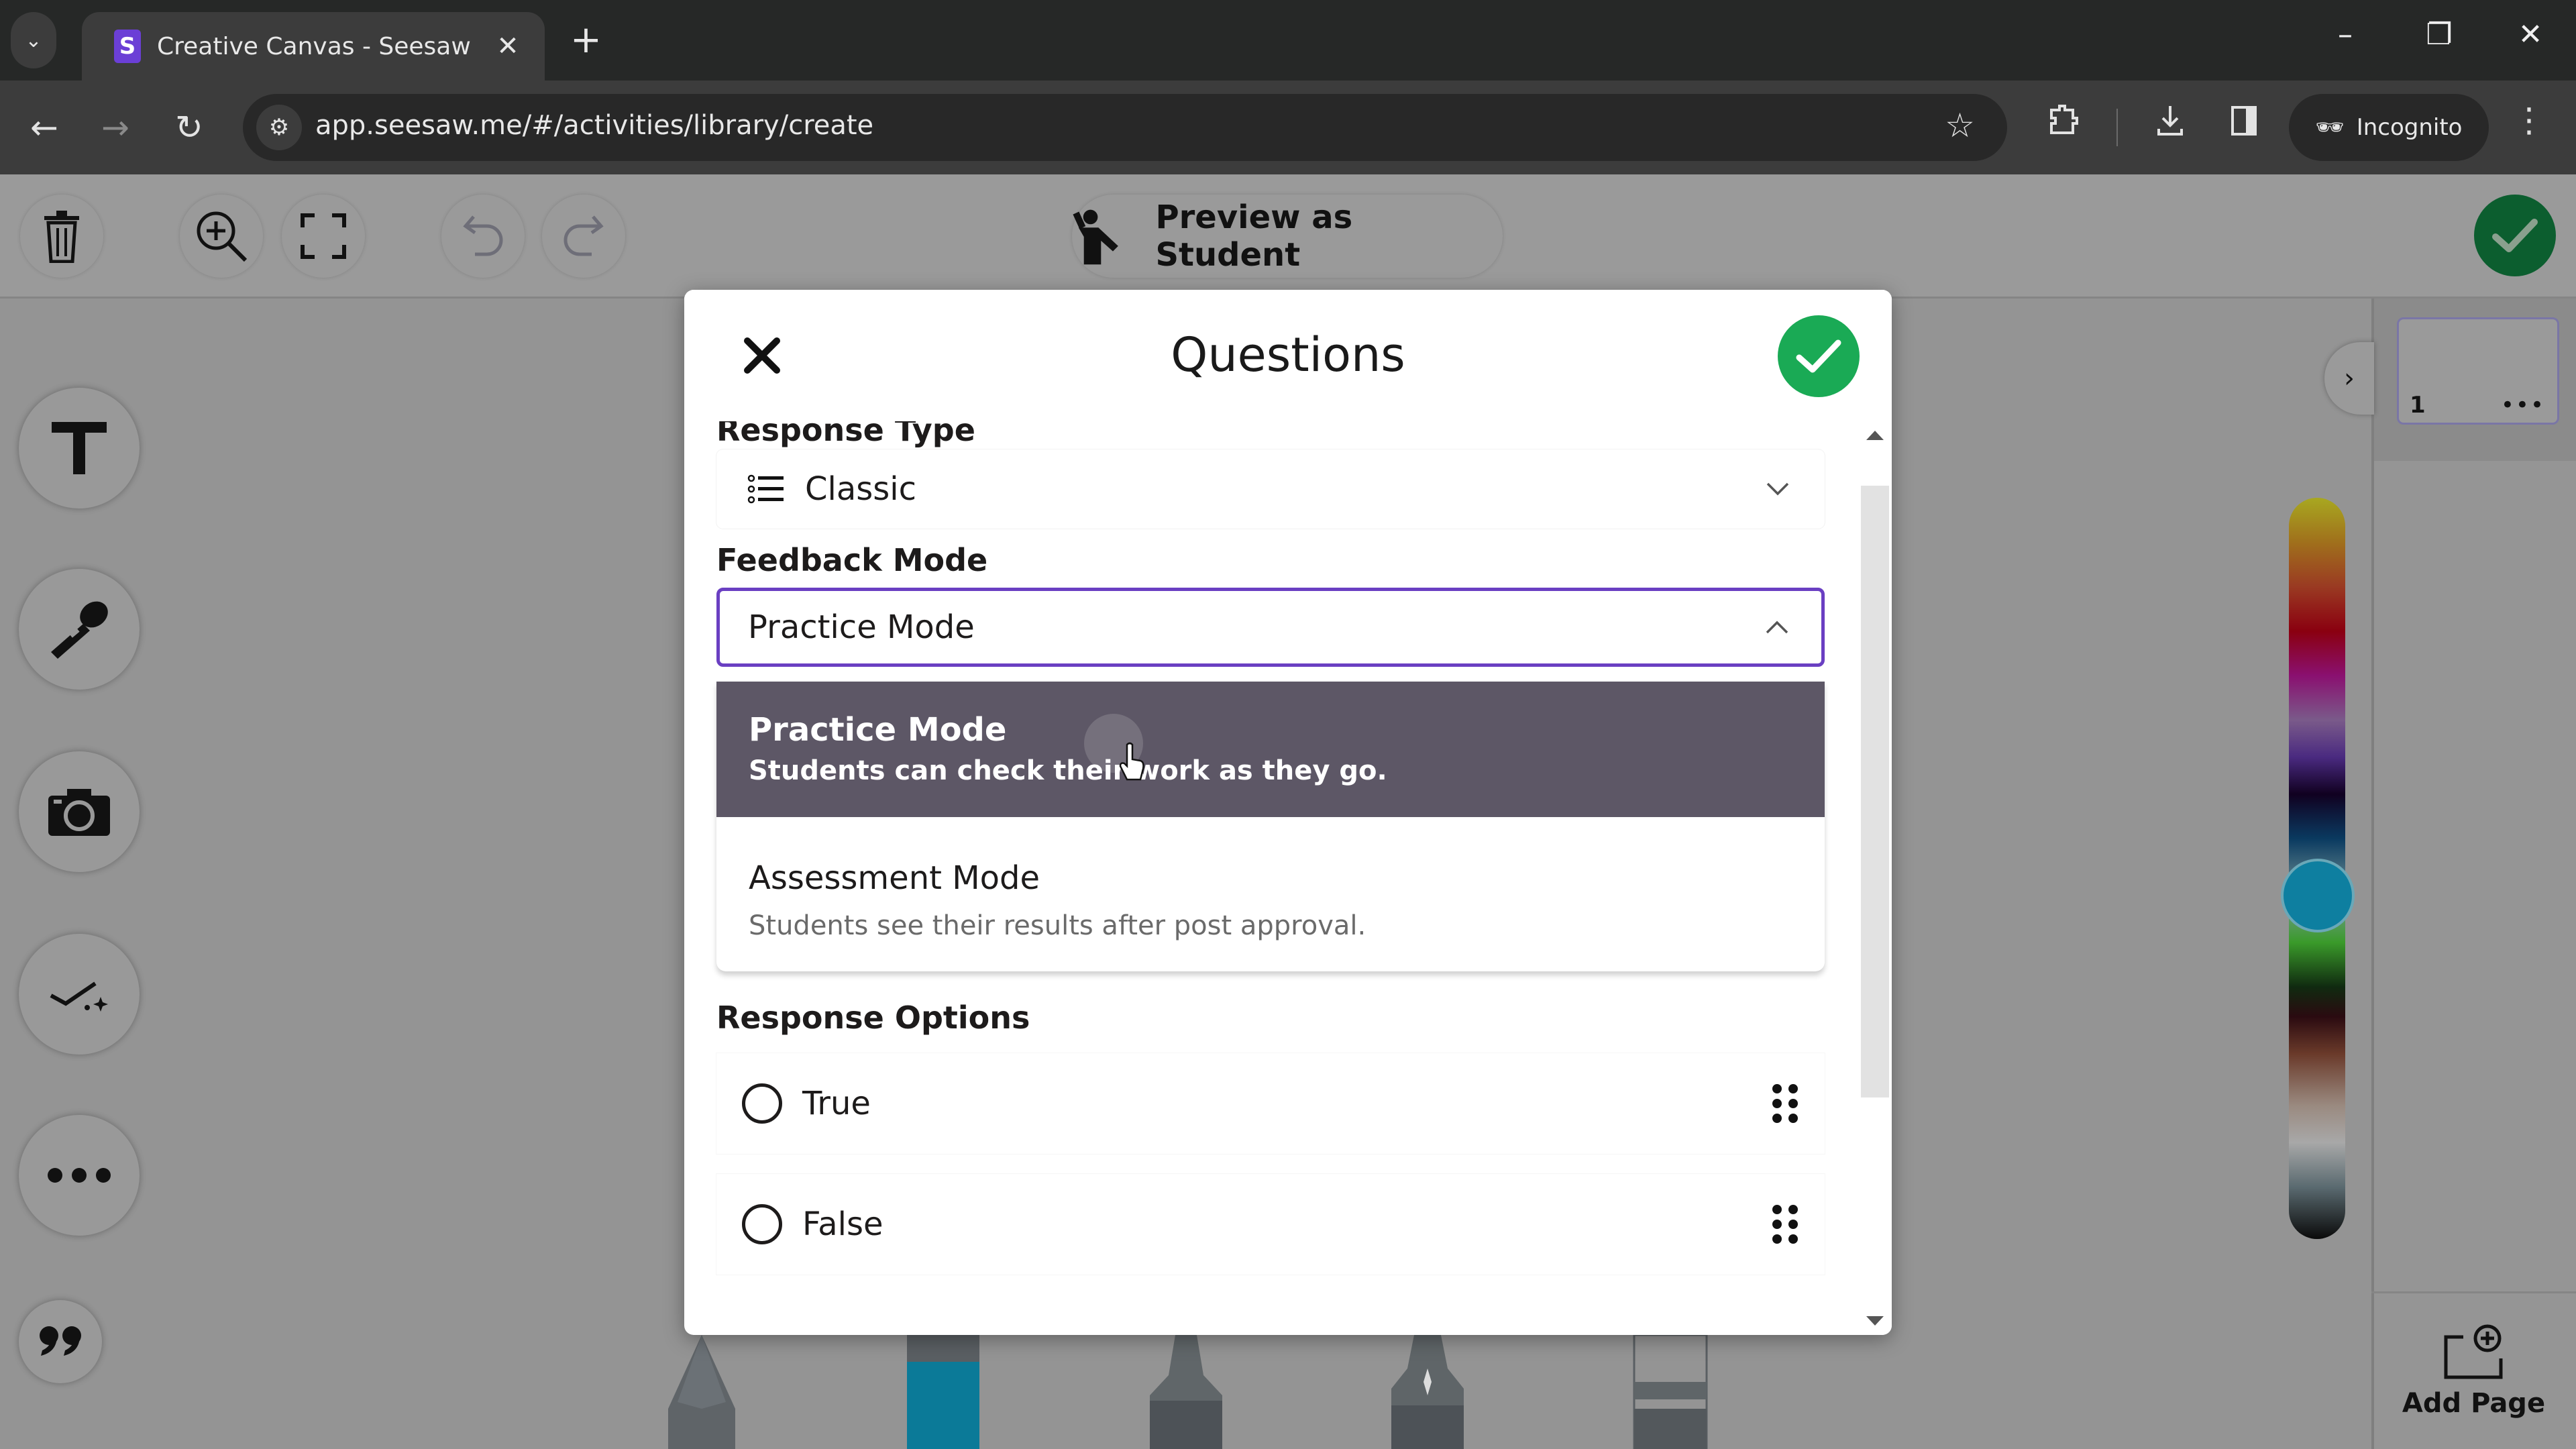 The width and height of the screenshot is (2576, 1449). Describe the element at coordinates (1186, 1392) in the screenshot. I see `crayon-tool` at that location.